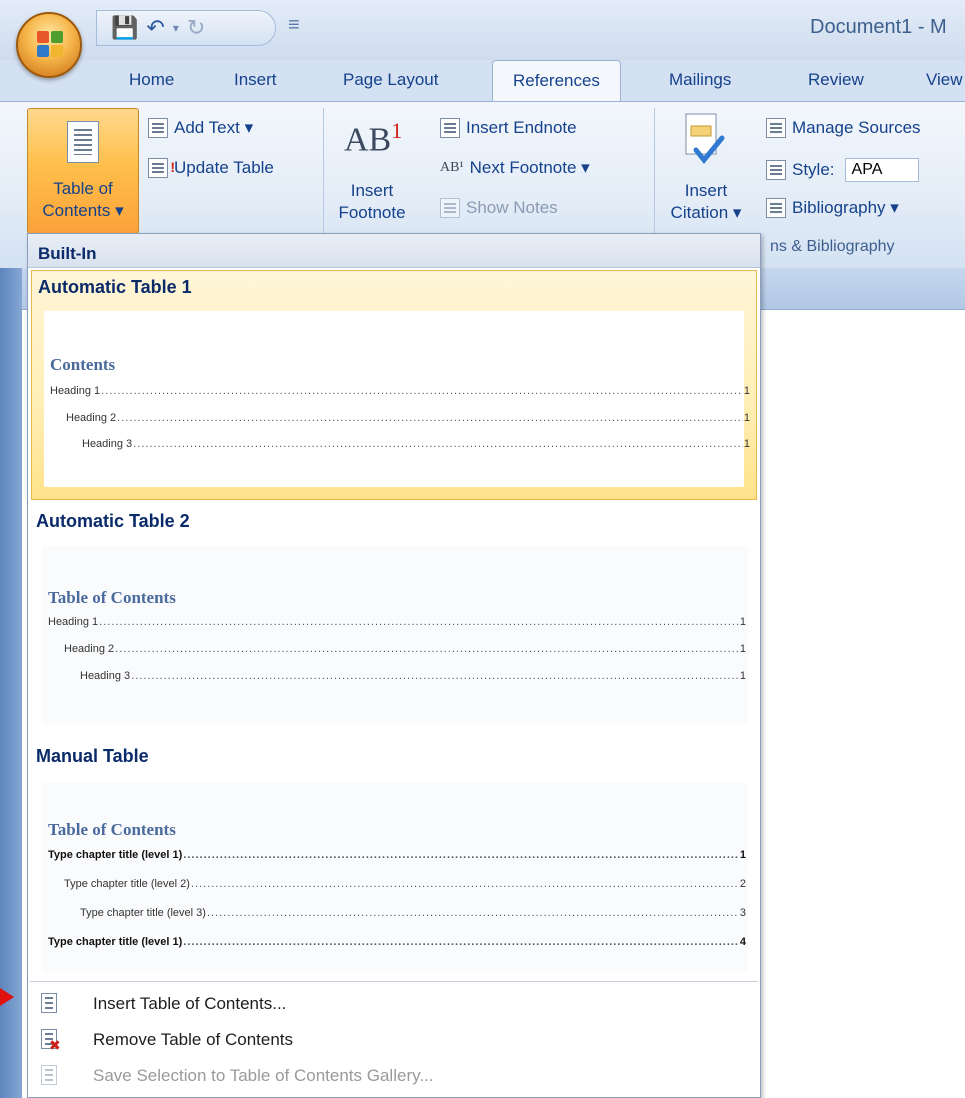 The height and width of the screenshot is (1098, 965). Describe the element at coordinates (373, 138) in the screenshot. I see `insert-footnote-icon: AB1` at that location.